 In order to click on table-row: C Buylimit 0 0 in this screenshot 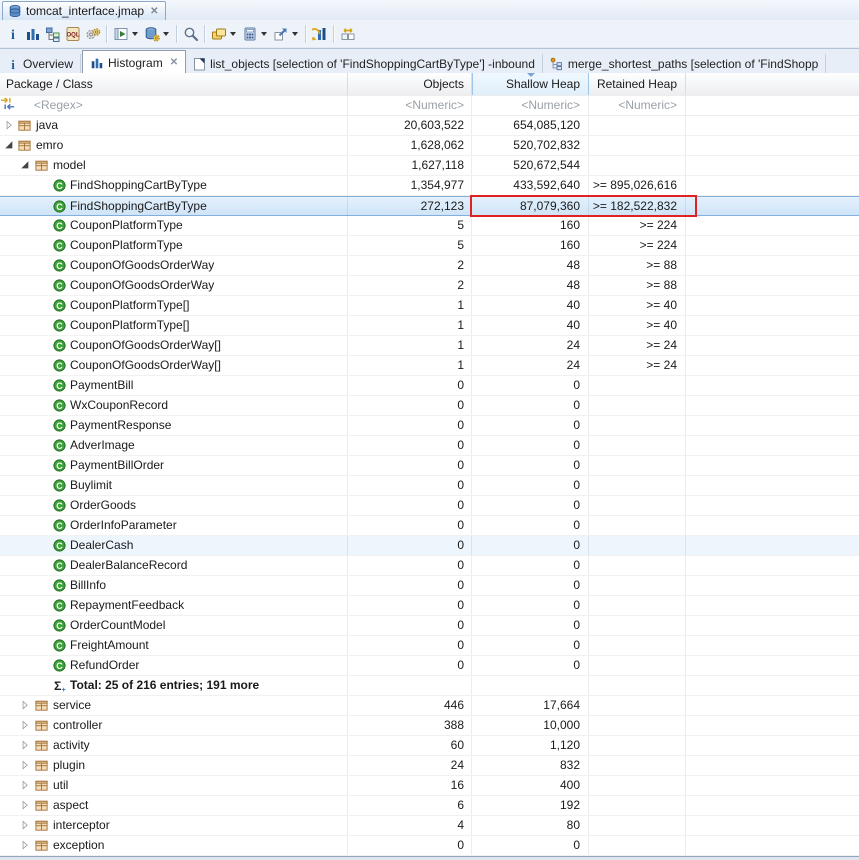, I will do `click(429, 486)`.